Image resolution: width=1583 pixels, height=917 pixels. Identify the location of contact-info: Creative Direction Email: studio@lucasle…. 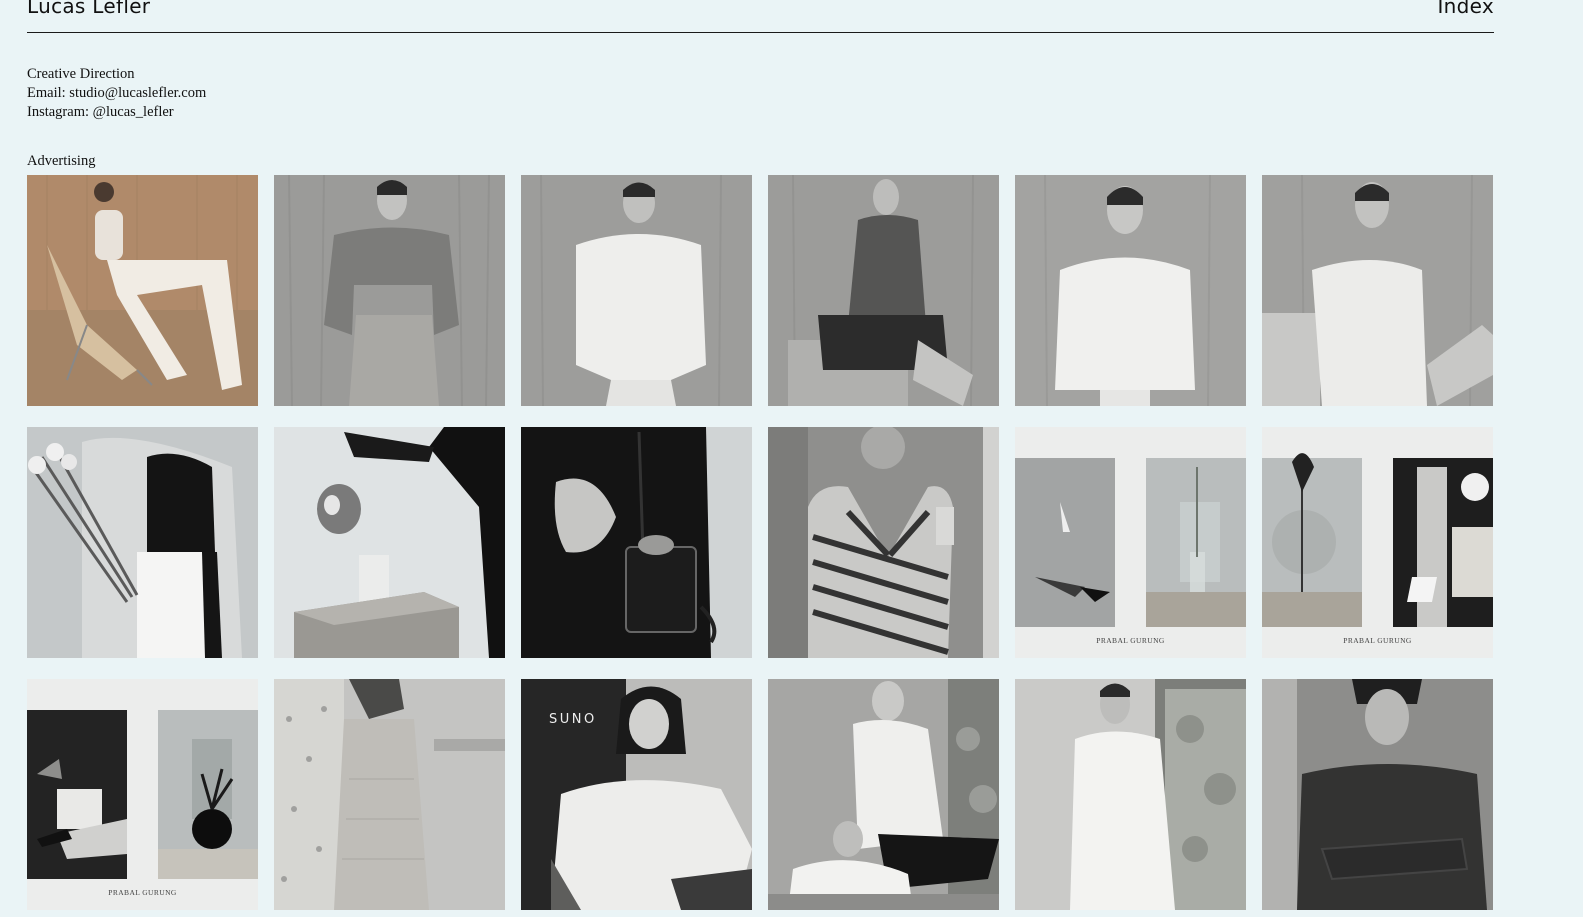
(116, 93).